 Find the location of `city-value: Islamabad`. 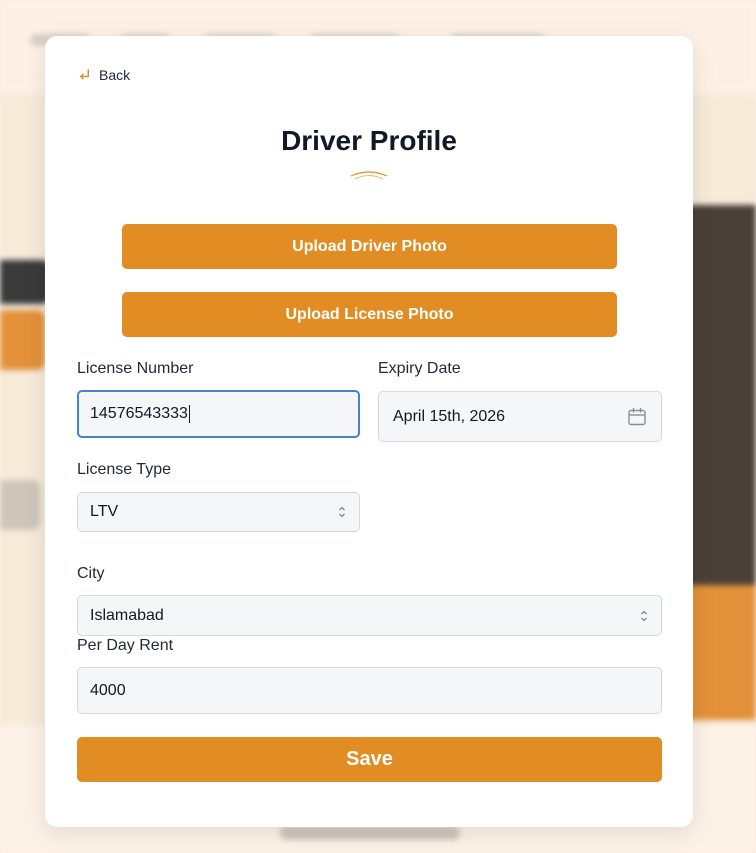

city-value: Islamabad is located at coordinates (127, 615).